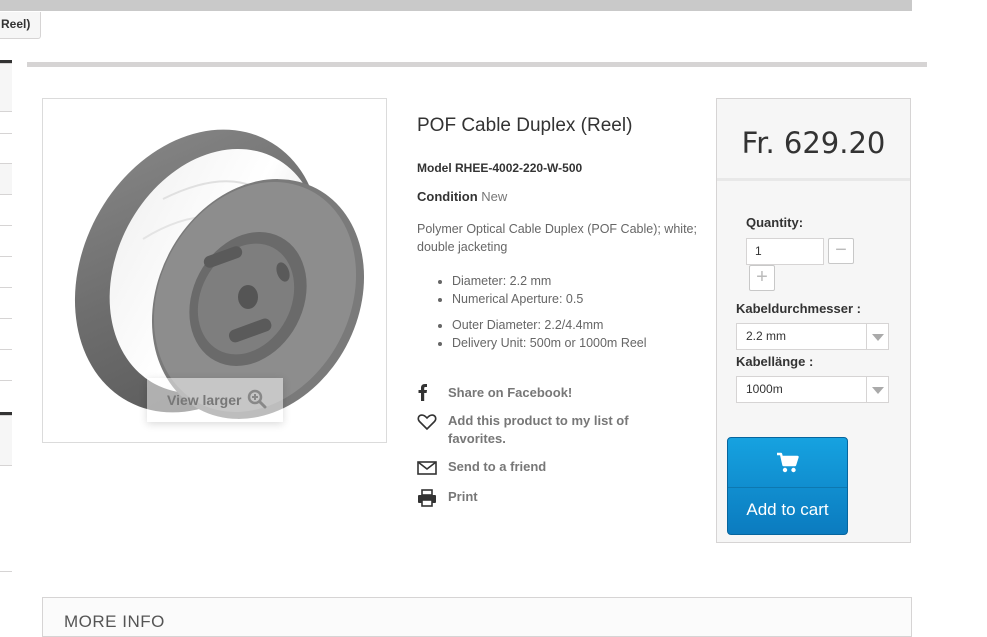  I want to click on cart-button-divider, so click(787, 487).